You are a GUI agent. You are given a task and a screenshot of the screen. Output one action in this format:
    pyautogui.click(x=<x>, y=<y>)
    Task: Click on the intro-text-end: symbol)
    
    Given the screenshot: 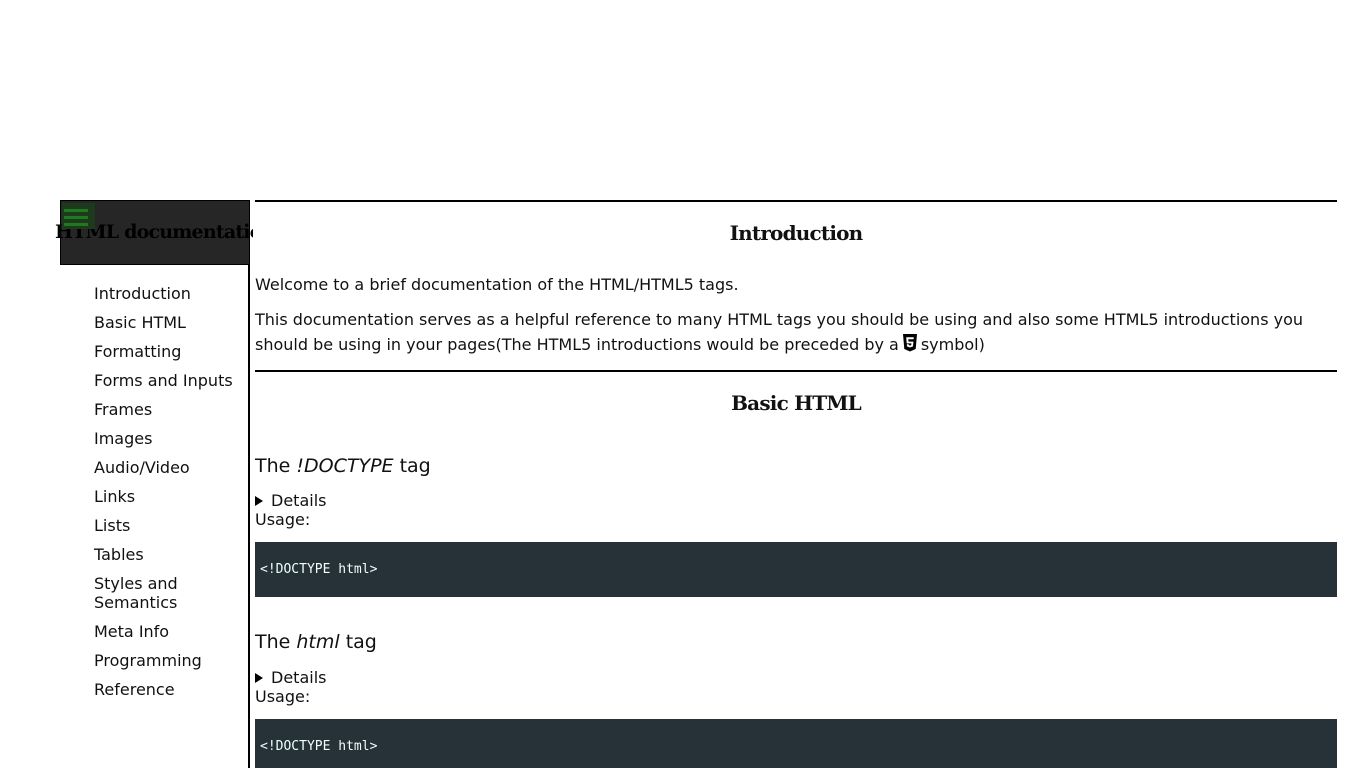 What is the action you would take?
    pyautogui.click(x=952, y=344)
    